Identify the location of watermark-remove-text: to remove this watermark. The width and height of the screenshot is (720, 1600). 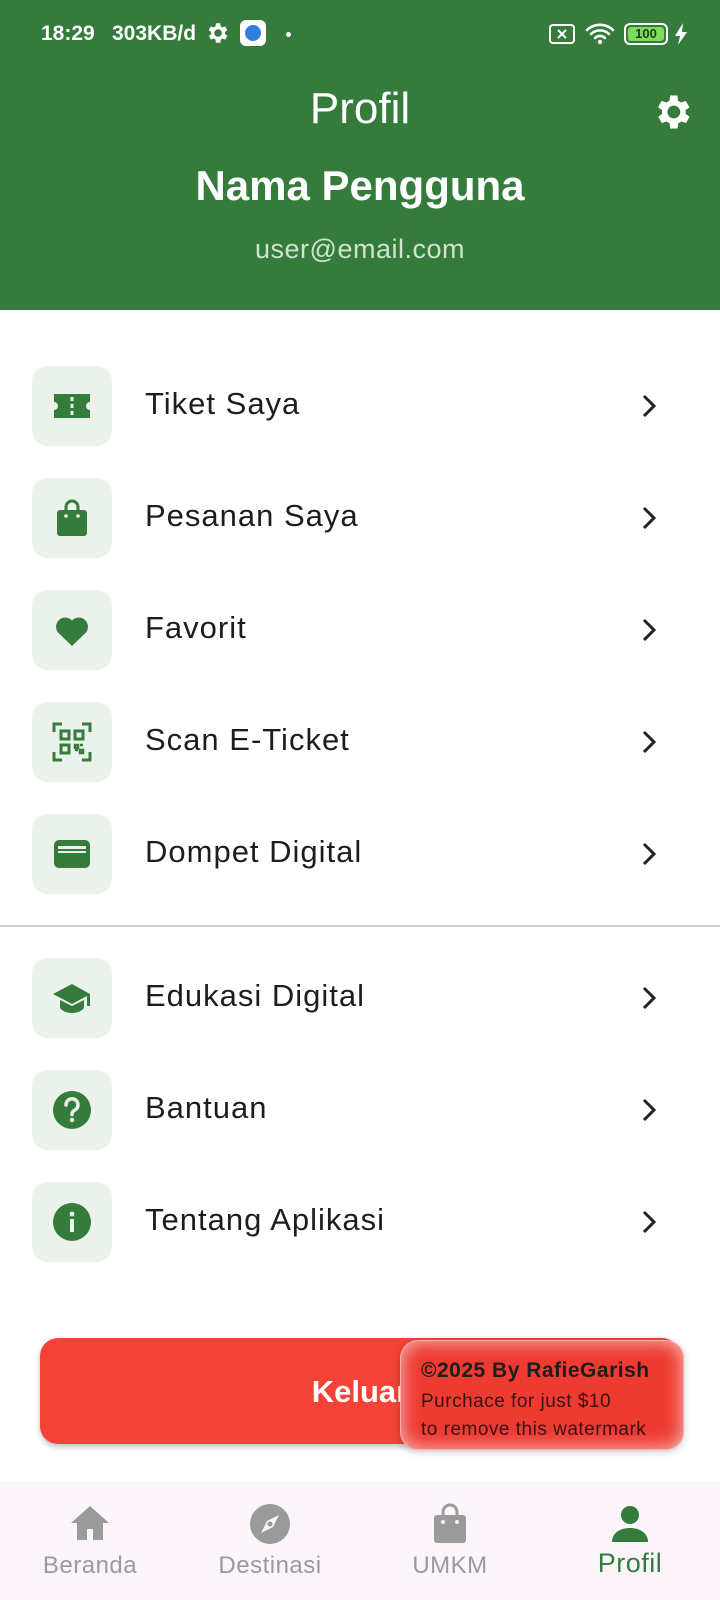
(534, 1429).